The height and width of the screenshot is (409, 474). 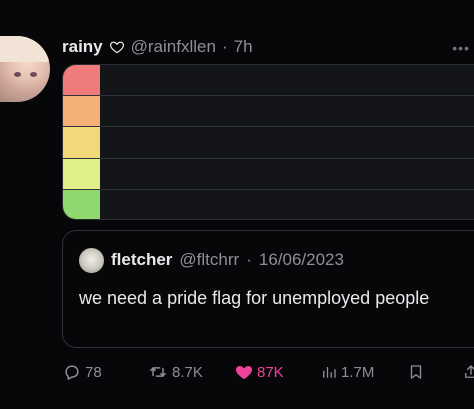 I want to click on avatar-eye-left, so click(x=17, y=74).